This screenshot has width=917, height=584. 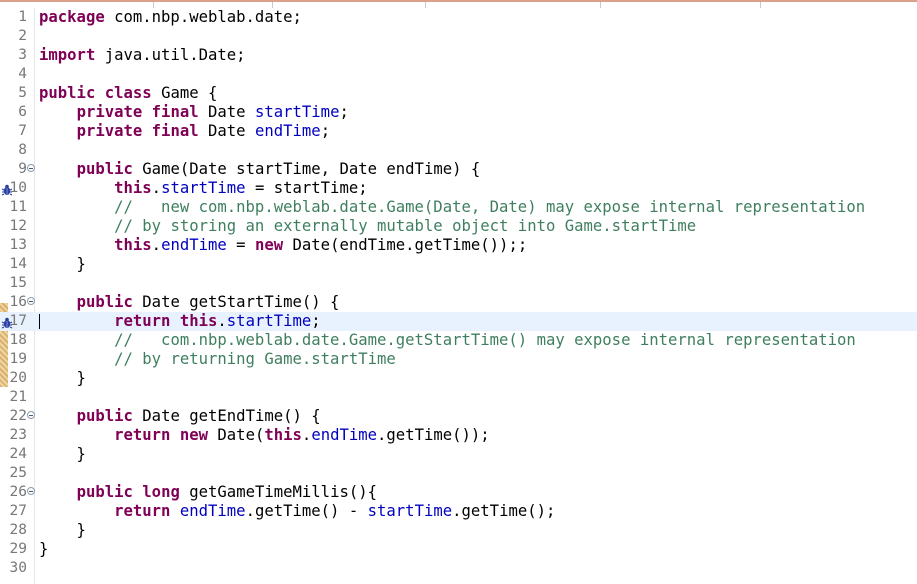 I want to click on code-token: getGameTimeMillis(){, so click(x=278, y=492).